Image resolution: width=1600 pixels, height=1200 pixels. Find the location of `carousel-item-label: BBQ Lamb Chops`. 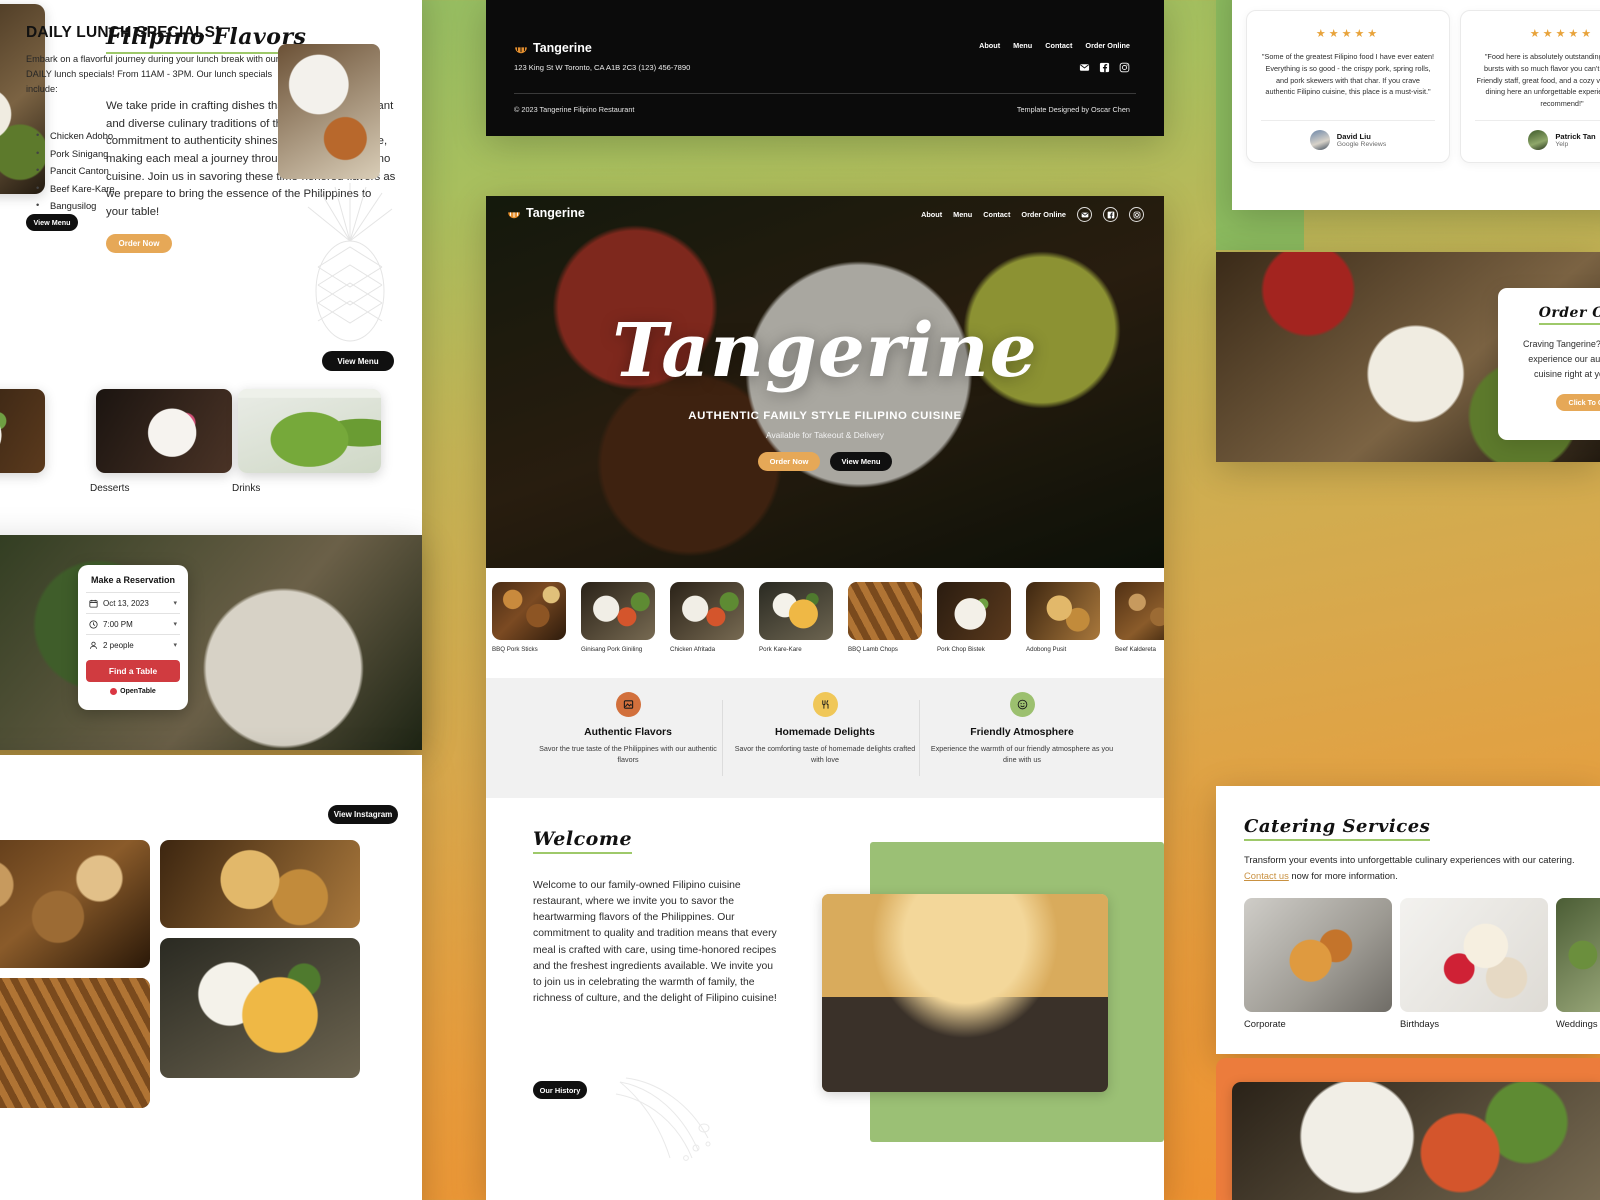

carousel-item-label: BBQ Lamb Chops is located at coordinates (873, 649).